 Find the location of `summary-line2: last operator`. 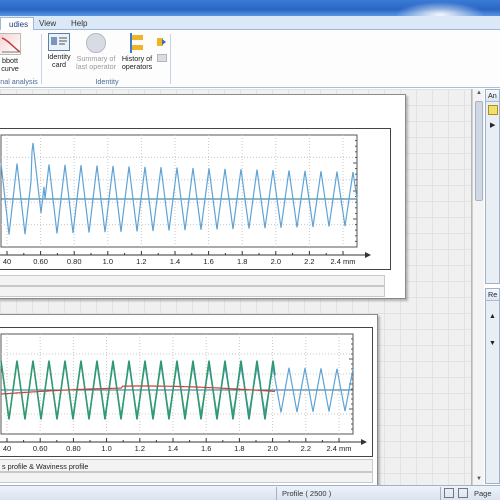

summary-line2: last operator is located at coordinates (96, 66).